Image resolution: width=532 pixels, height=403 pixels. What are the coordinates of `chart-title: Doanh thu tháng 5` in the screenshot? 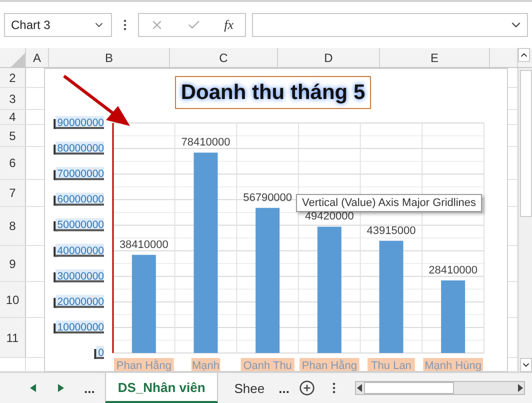 It's located at (273, 92).